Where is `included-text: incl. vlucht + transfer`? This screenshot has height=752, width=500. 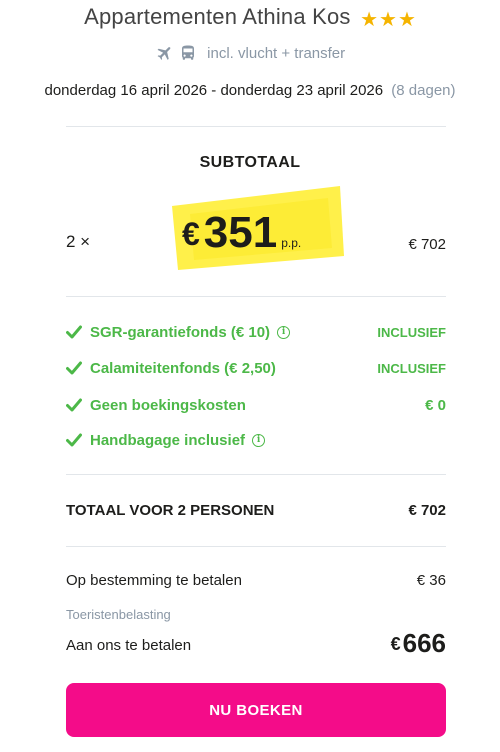
included-text: incl. vlucht + transfer is located at coordinates (276, 53).